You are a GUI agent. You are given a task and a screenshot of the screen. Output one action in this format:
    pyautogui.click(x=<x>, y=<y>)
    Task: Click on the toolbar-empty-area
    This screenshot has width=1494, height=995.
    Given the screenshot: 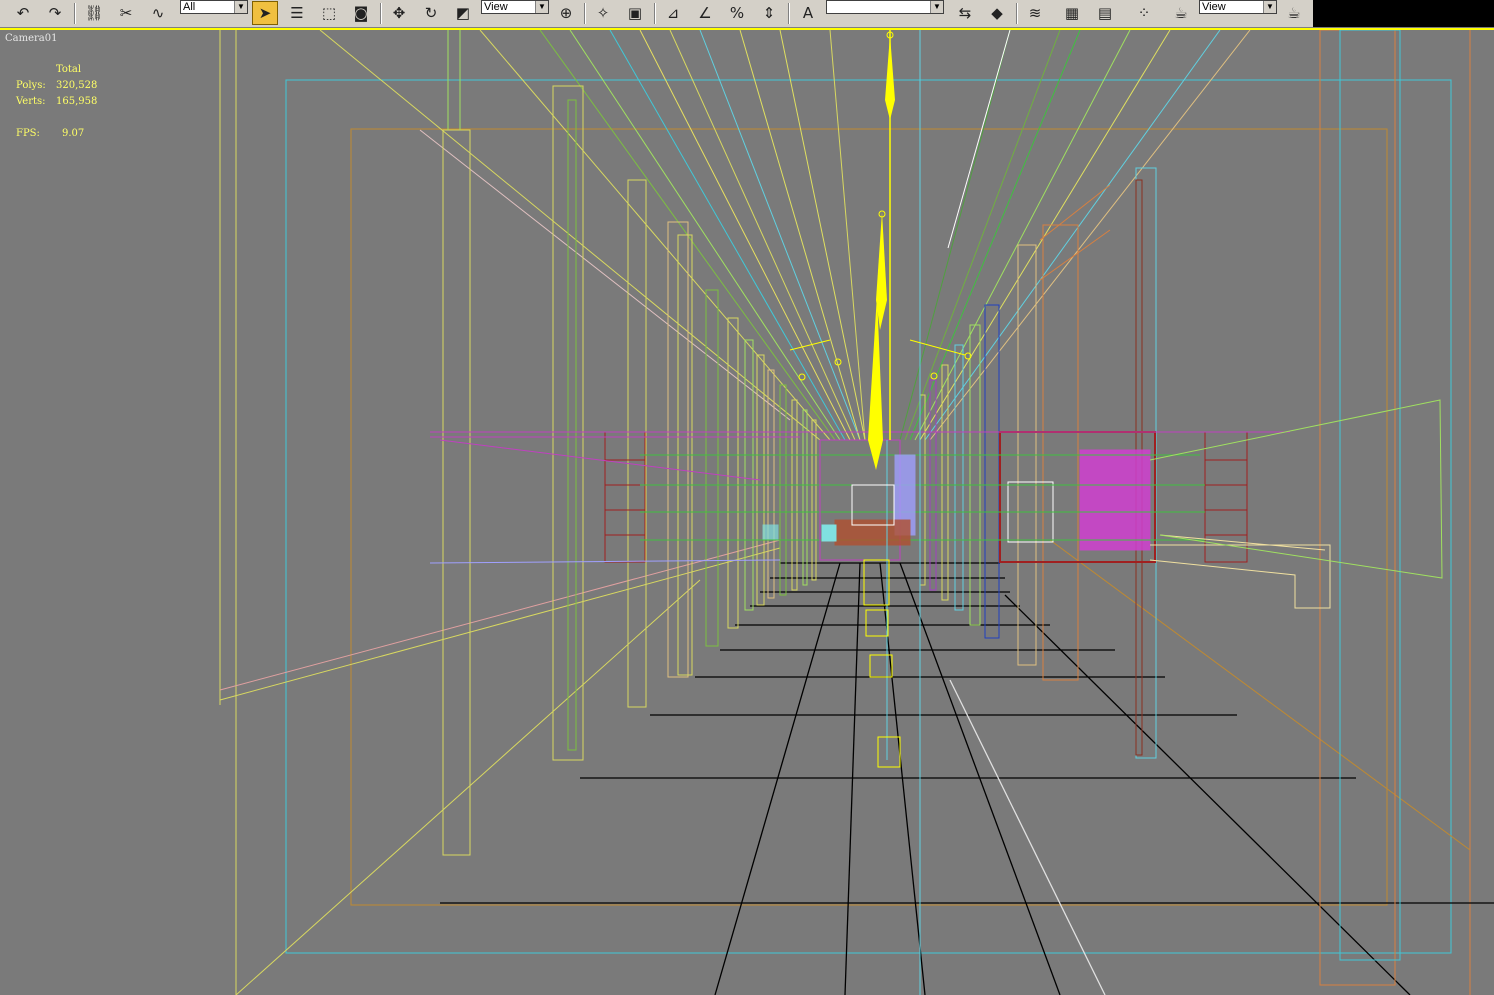 What is the action you would take?
    pyautogui.click(x=1403, y=13)
    